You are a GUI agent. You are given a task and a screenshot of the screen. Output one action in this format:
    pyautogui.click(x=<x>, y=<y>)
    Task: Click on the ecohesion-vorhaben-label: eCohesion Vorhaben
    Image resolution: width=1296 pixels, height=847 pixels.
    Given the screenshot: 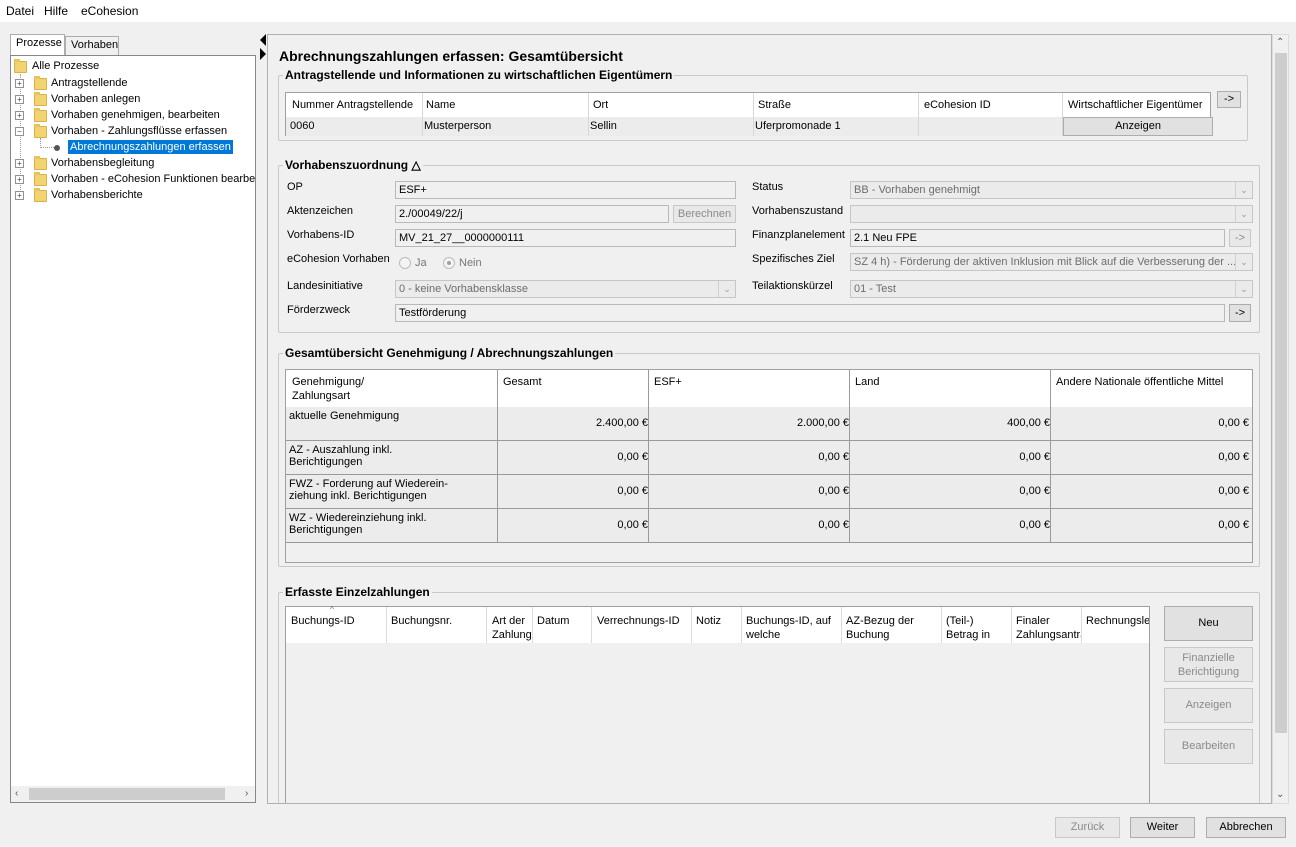 What is the action you would take?
    pyautogui.click(x=338, y=259)
    